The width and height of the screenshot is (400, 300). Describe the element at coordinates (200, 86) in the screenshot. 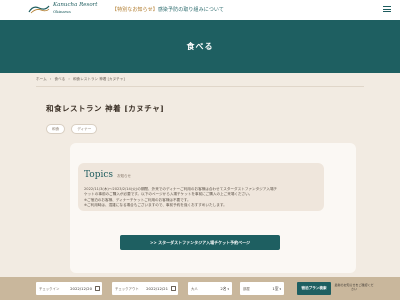

I see `divider` at that location.